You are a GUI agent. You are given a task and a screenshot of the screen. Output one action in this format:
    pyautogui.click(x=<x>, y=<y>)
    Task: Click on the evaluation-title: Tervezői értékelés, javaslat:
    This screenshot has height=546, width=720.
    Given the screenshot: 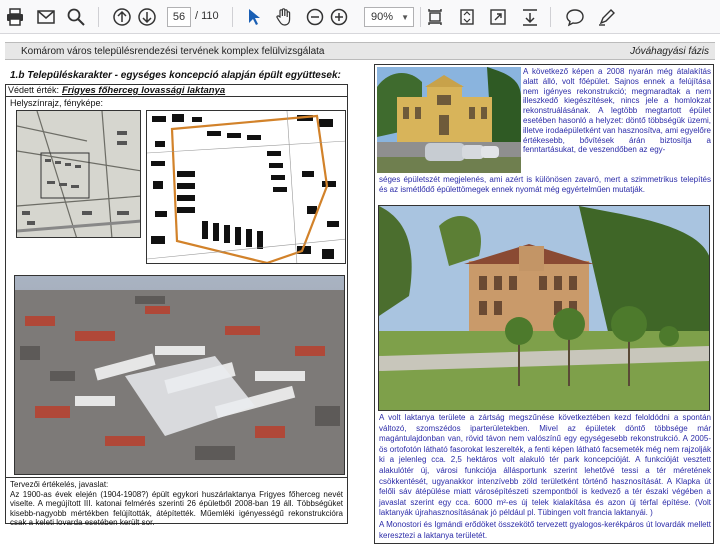 What is the action you would take?
    pyautogui.click(x=59, y=484)
    